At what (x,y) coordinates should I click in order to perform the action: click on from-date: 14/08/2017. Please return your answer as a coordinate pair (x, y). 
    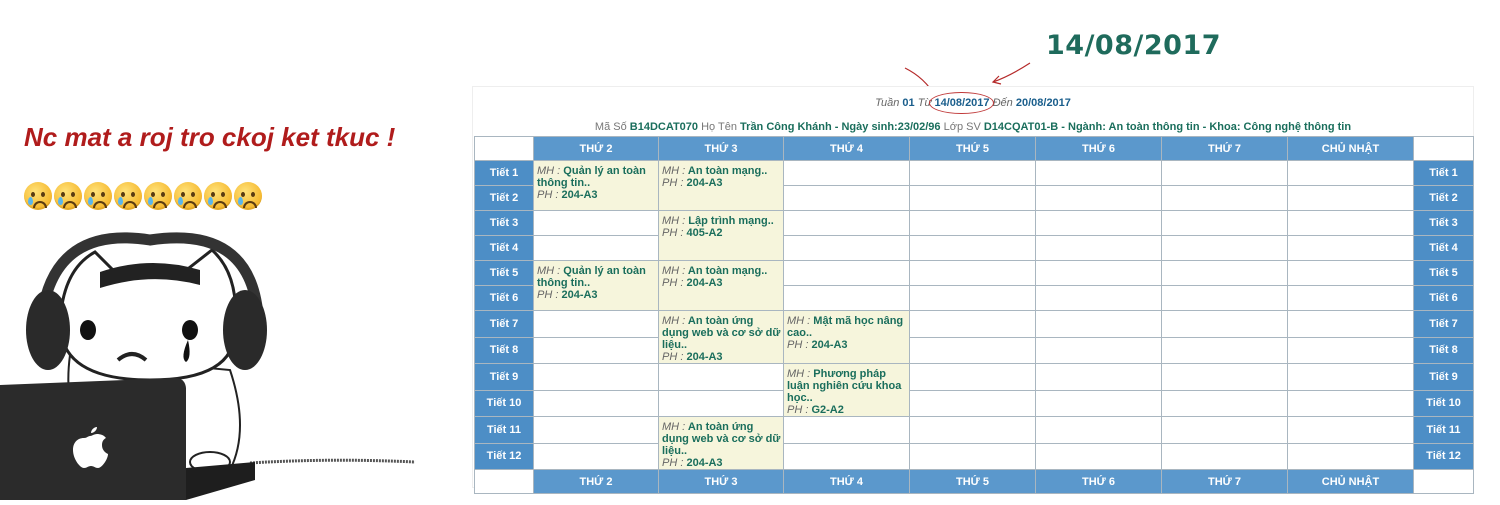
    Looking at the image, I should click on (961, 103).